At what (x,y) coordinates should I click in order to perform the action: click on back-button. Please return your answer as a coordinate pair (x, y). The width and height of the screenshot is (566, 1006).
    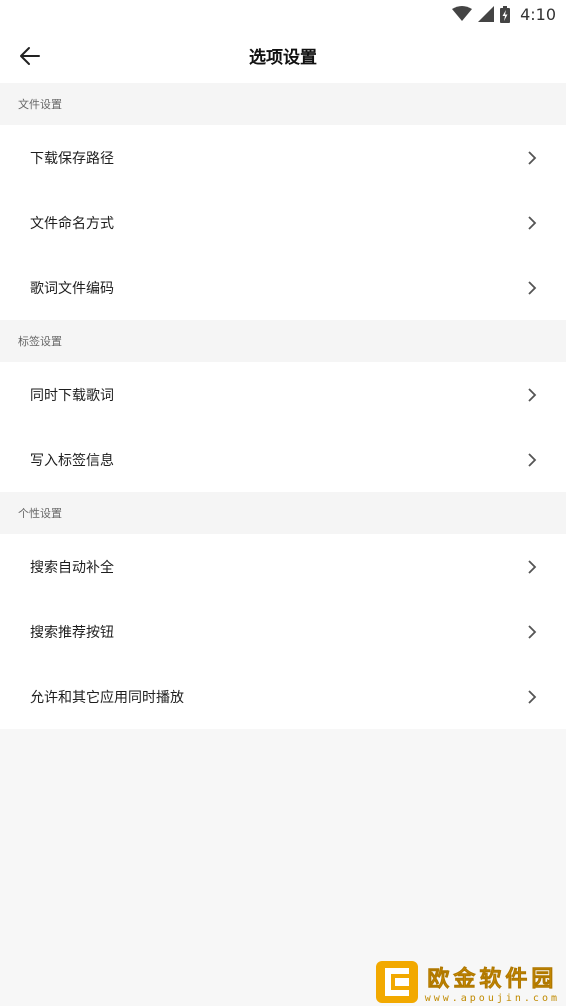
    Looking at the image, I should click on (30, 56).